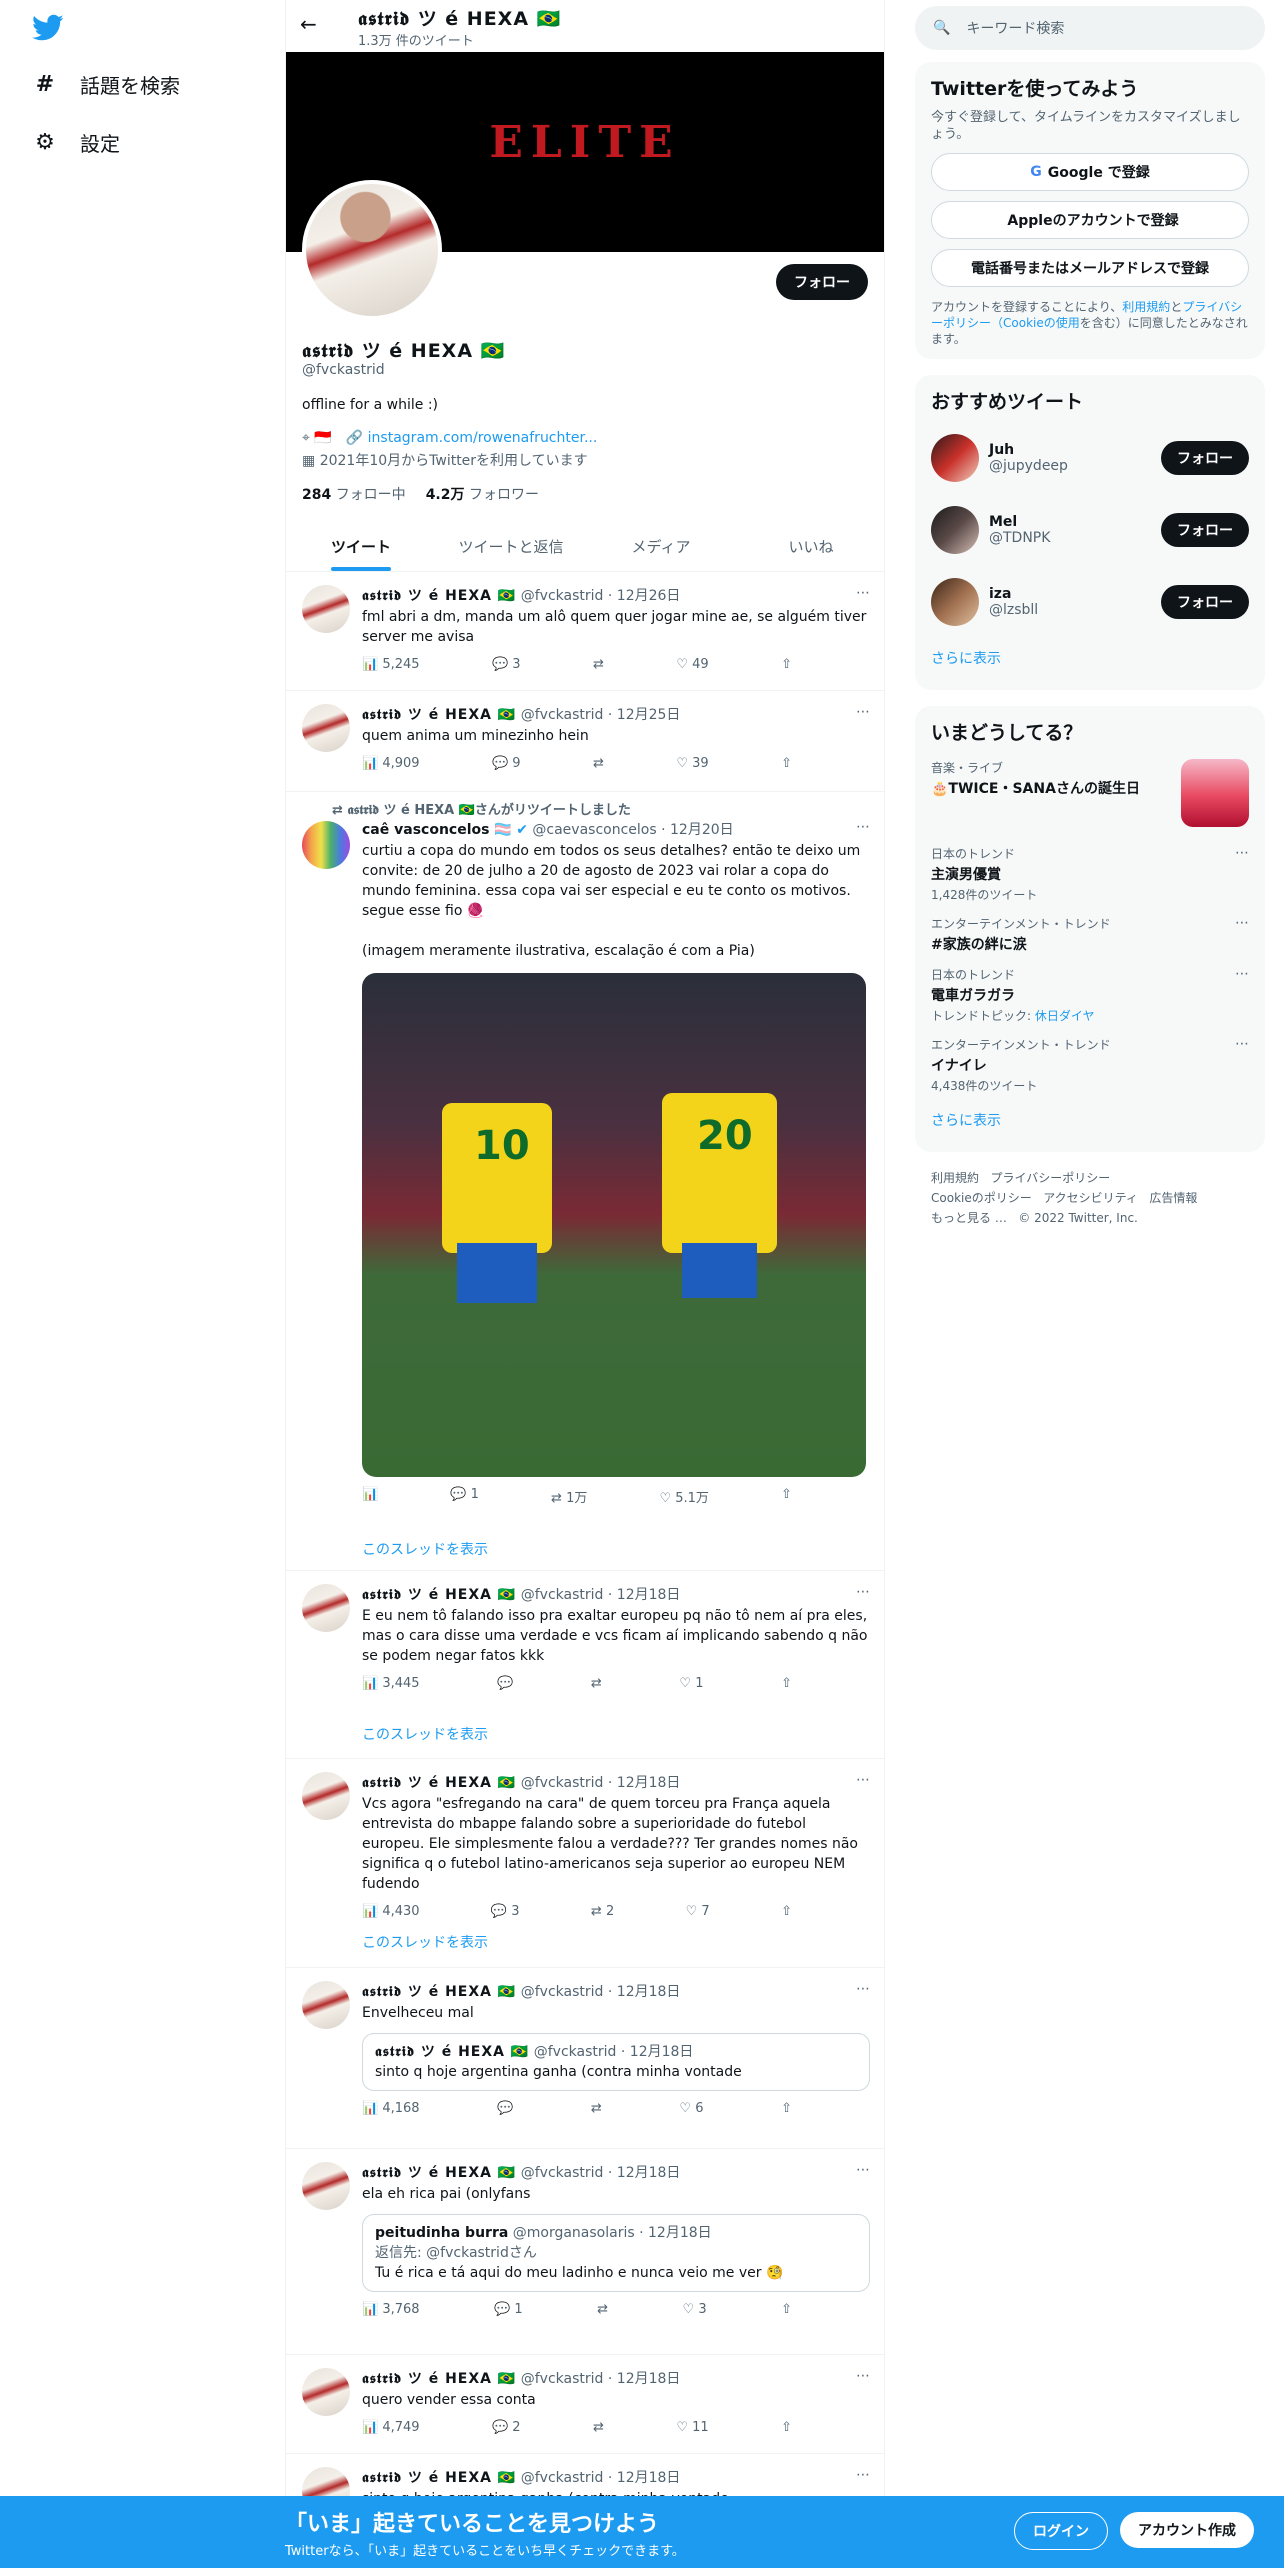 The width and height of the screenshot is (1284, 2568). Describe the element at coordinates (76, 142) in the screenshot. I see `nav-settings: ⚙ 設定` at that location.